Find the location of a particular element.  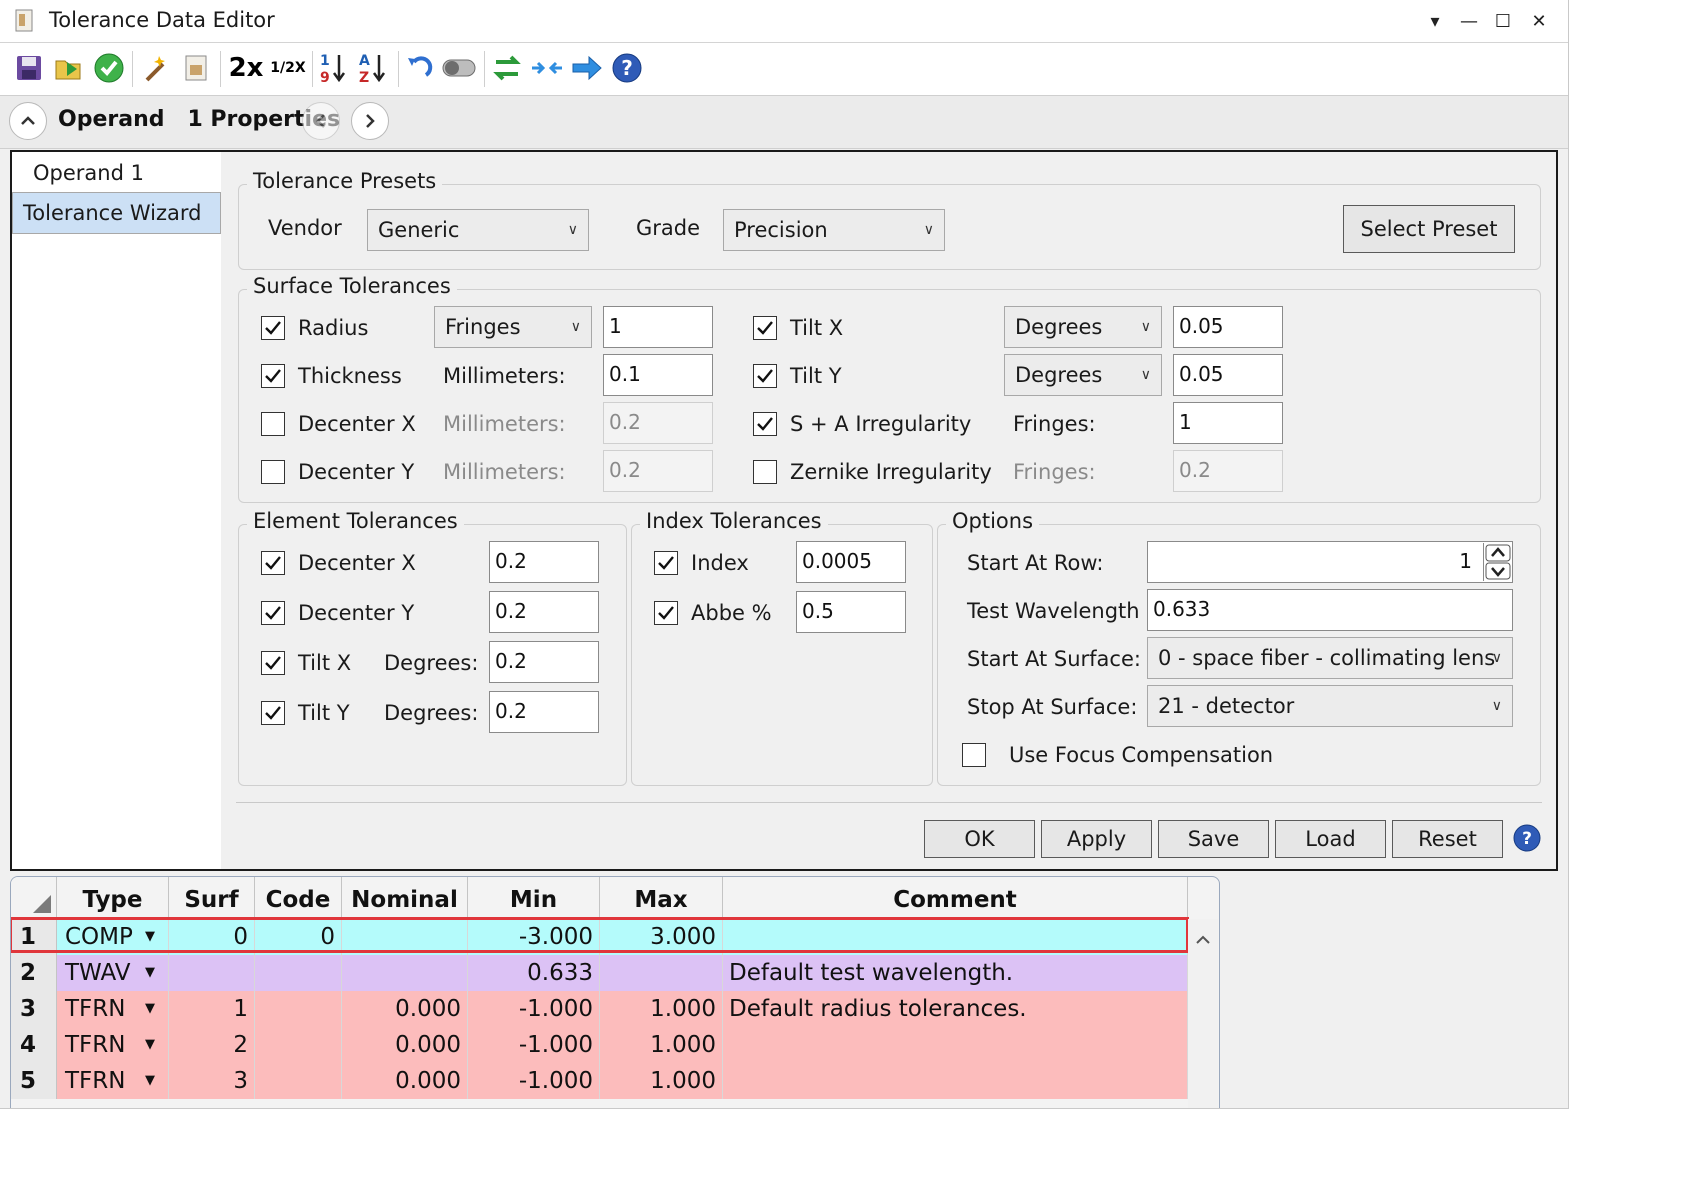

nav-item-operand-1: Operand 1 is located at coordinates (116, 173).